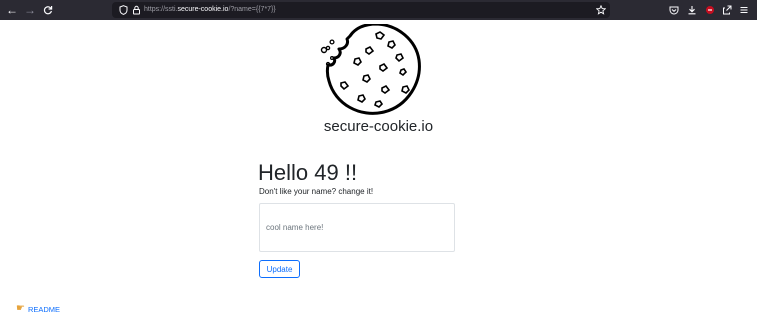  Describe the element at coordinates (136, 10) in the screenshot. I see `lock-icon` at that location.